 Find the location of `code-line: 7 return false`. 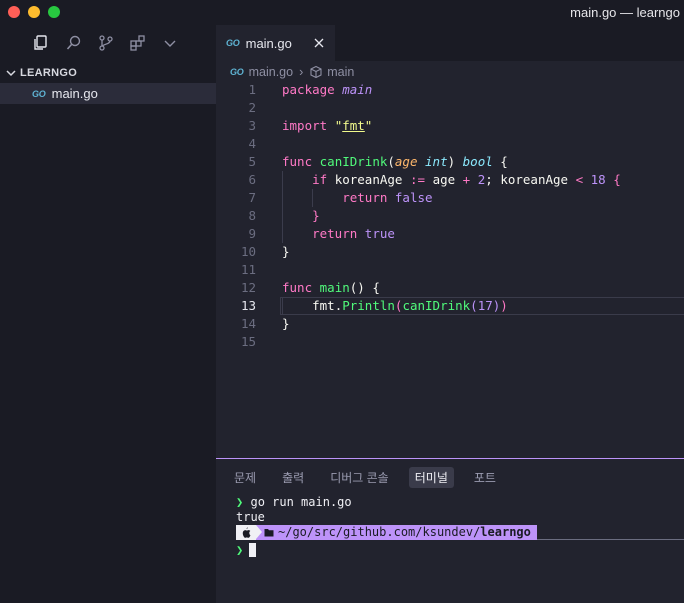

code-line: 7 return false is located at coordinates (340, 198).